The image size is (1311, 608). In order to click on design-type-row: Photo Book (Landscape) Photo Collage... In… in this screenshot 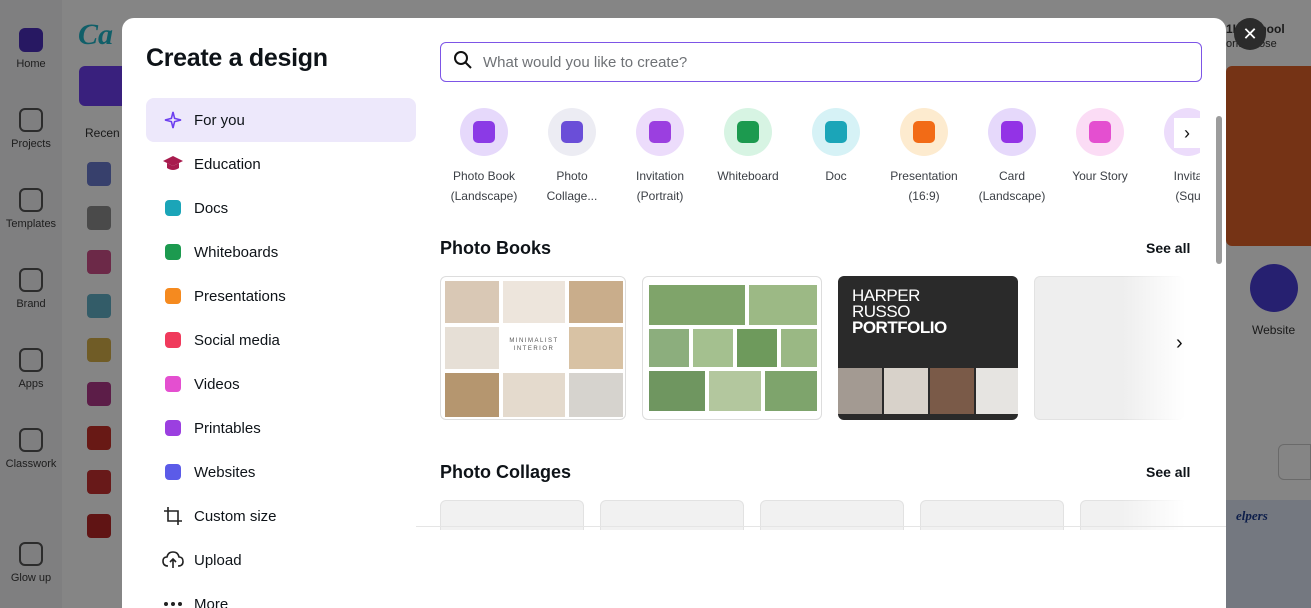, I will do `click(820, 158)`.